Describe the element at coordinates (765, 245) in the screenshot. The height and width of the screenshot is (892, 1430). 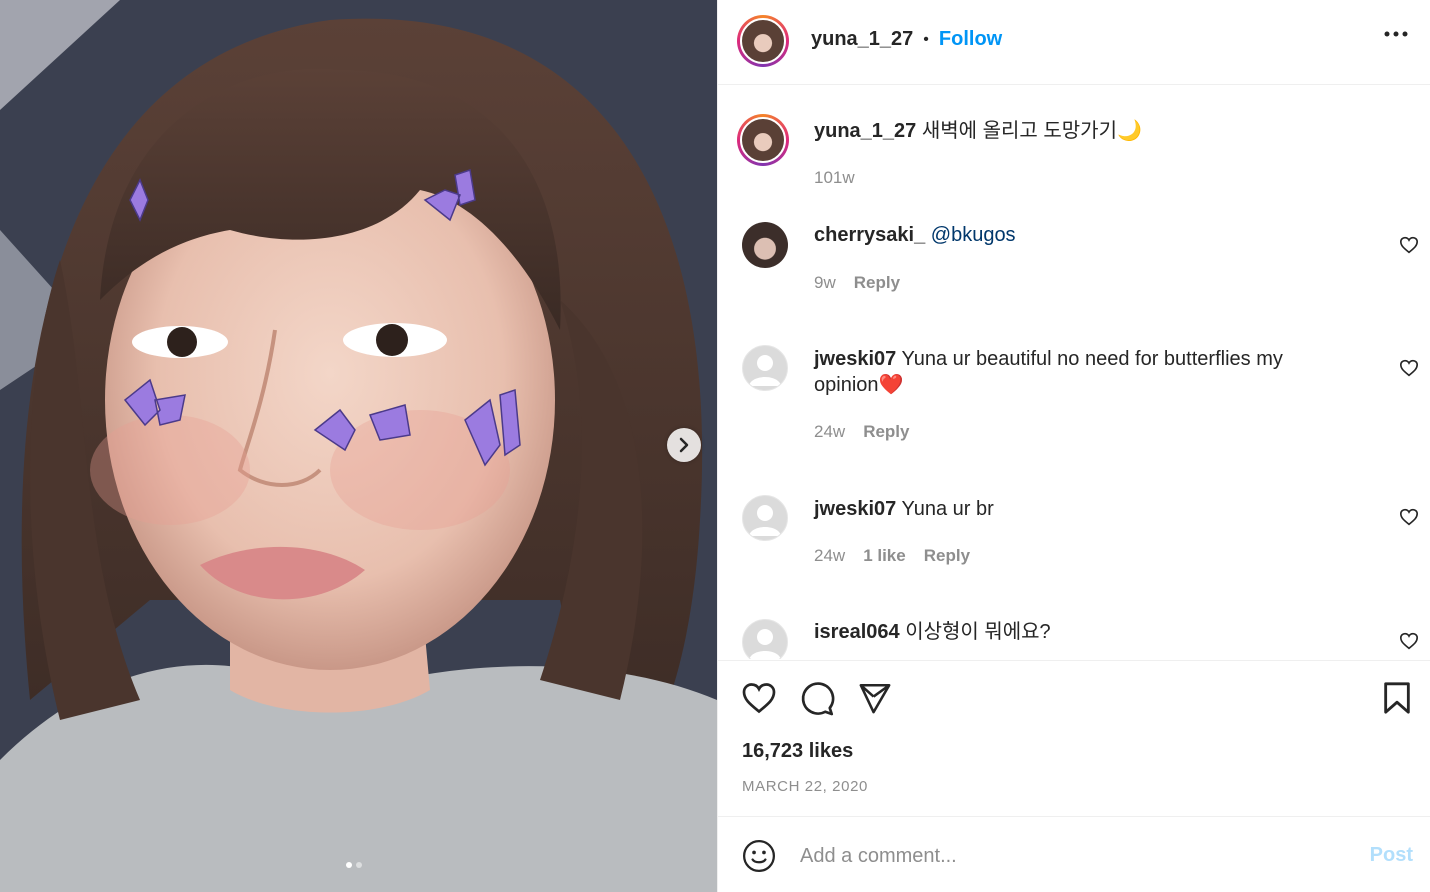
I see `comment-avatar` at that location.